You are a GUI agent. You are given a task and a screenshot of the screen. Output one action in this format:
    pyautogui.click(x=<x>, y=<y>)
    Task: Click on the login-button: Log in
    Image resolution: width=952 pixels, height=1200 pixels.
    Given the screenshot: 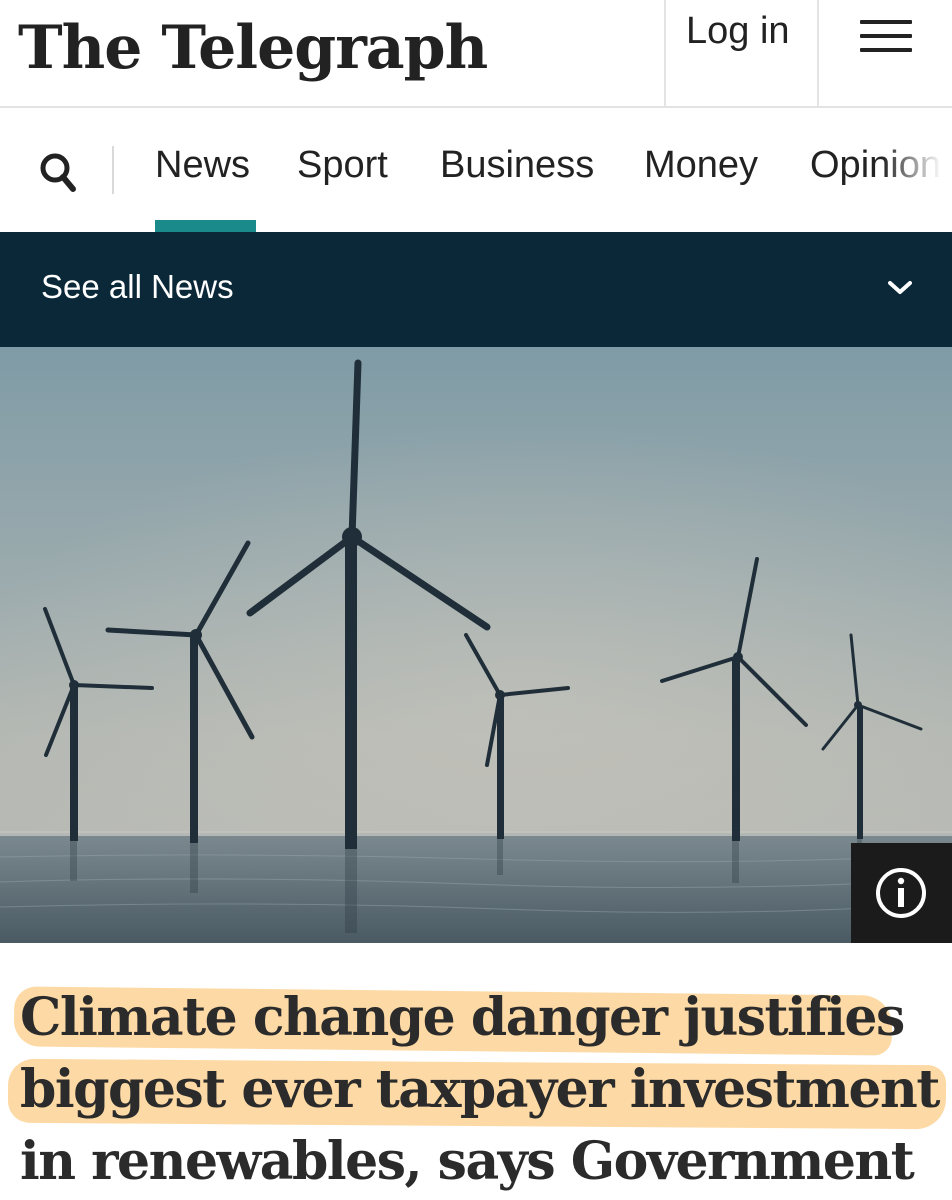 What is the action you would take?
    pyautogui.click(x=741, y=53)
    